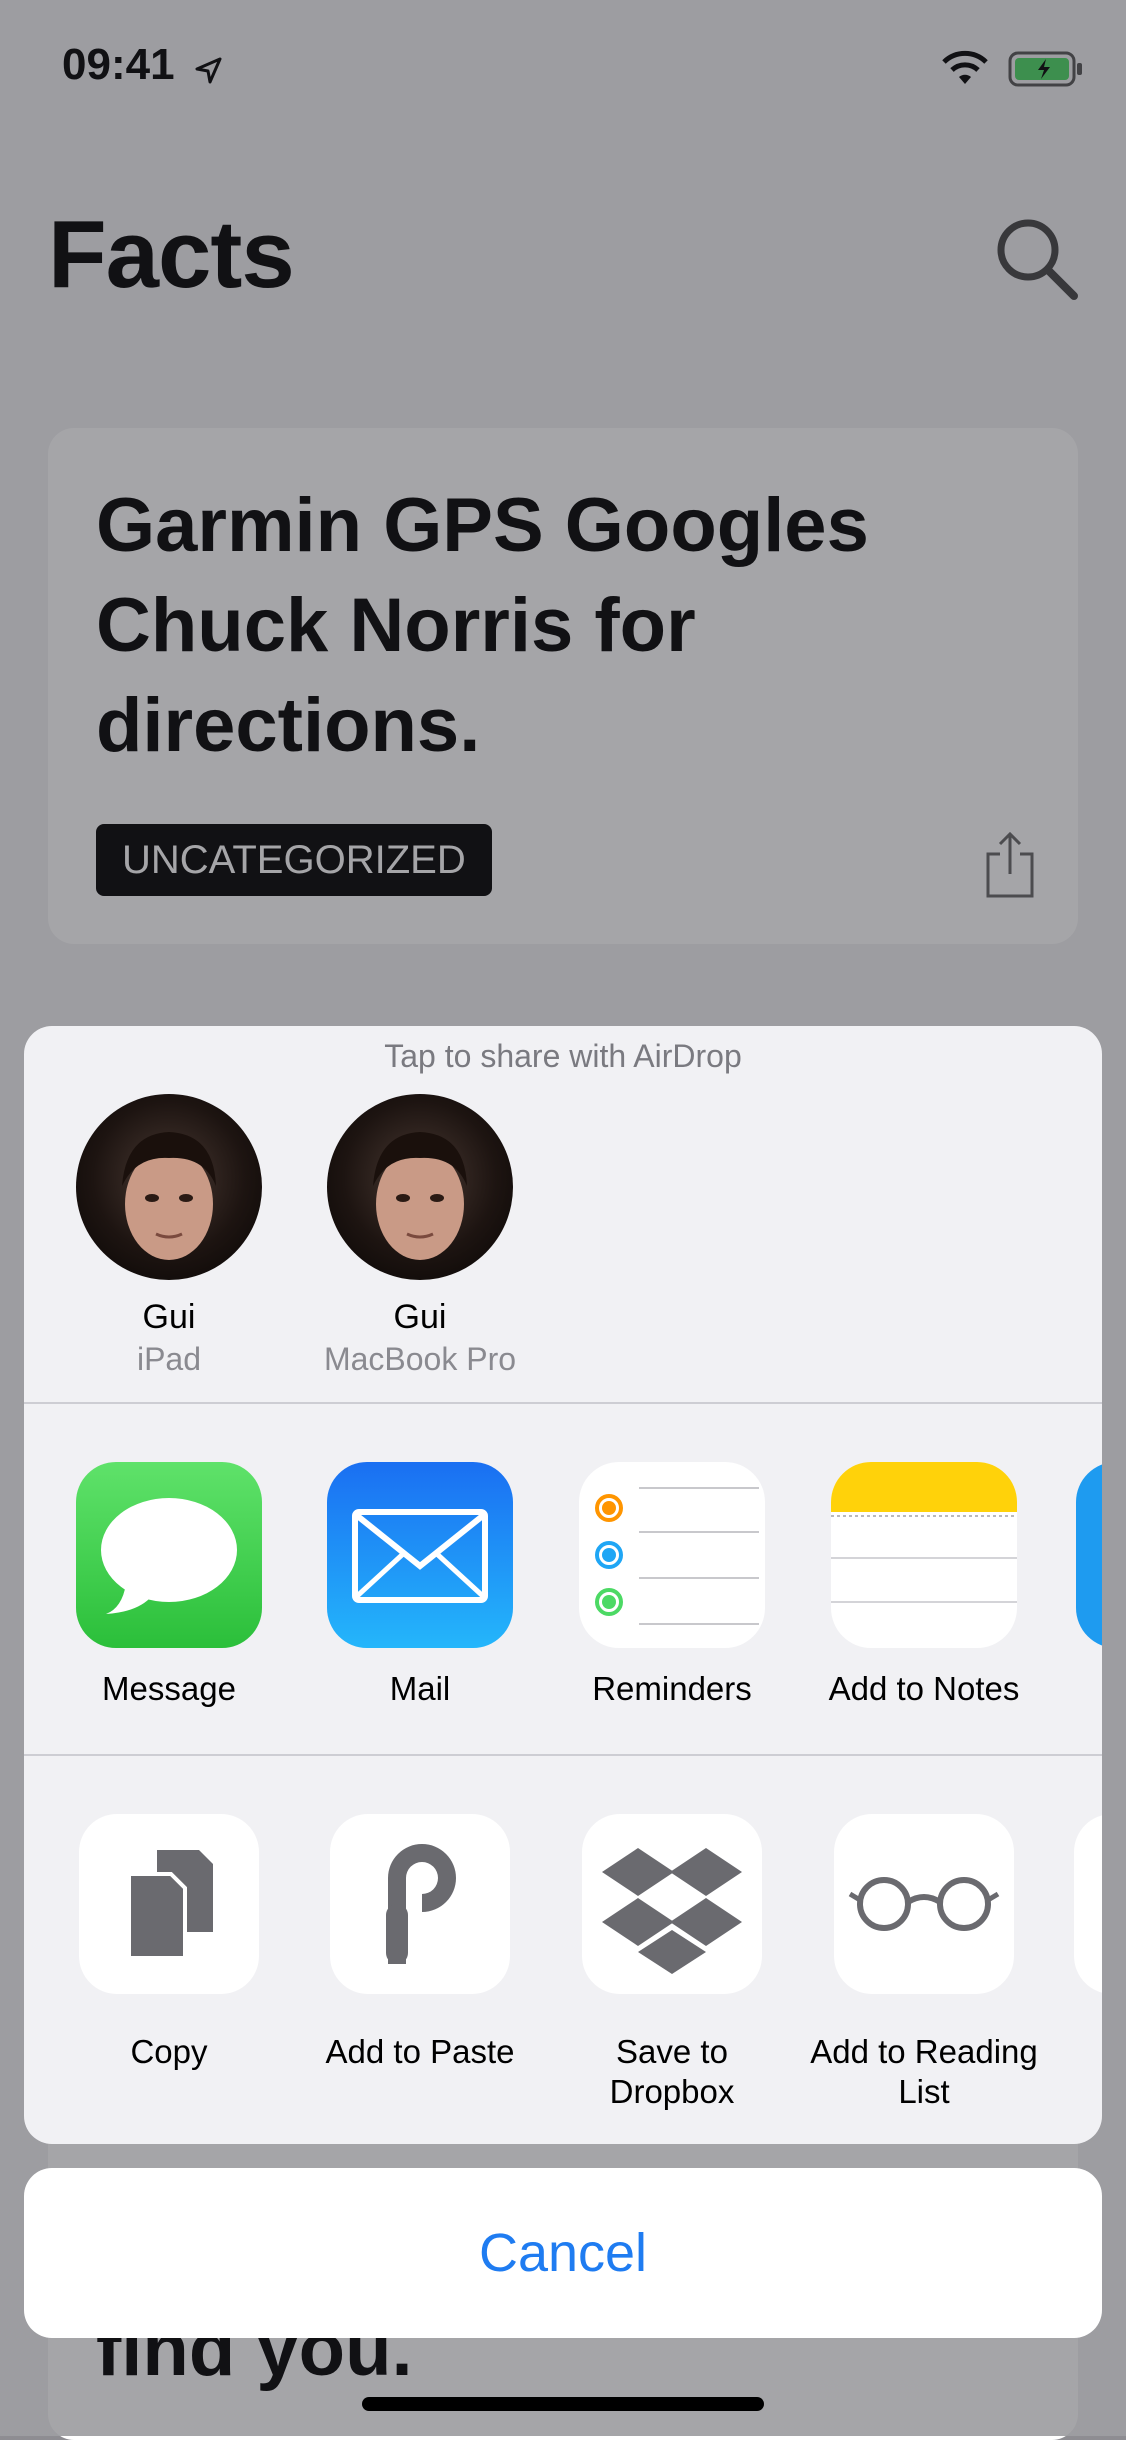  I want to click on action-copy: Copy, so click(169, 1943).